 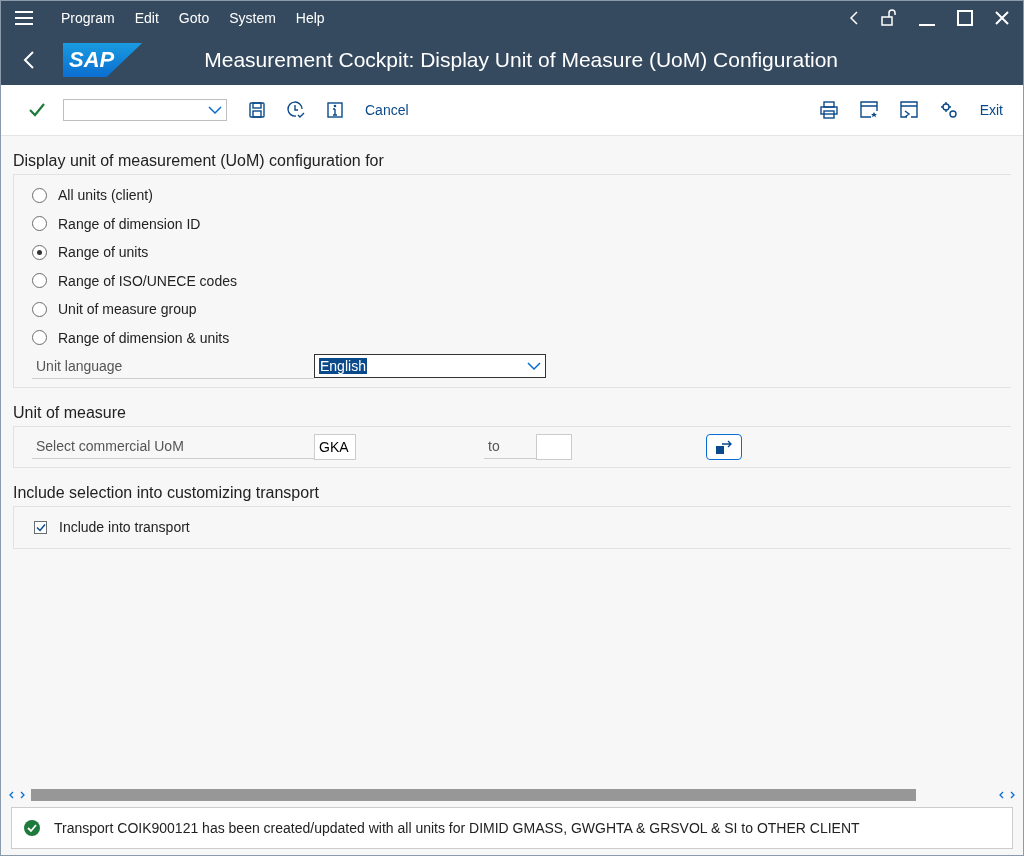 I want to click on cancel-button: Cancel, so click(x=387, y=110).